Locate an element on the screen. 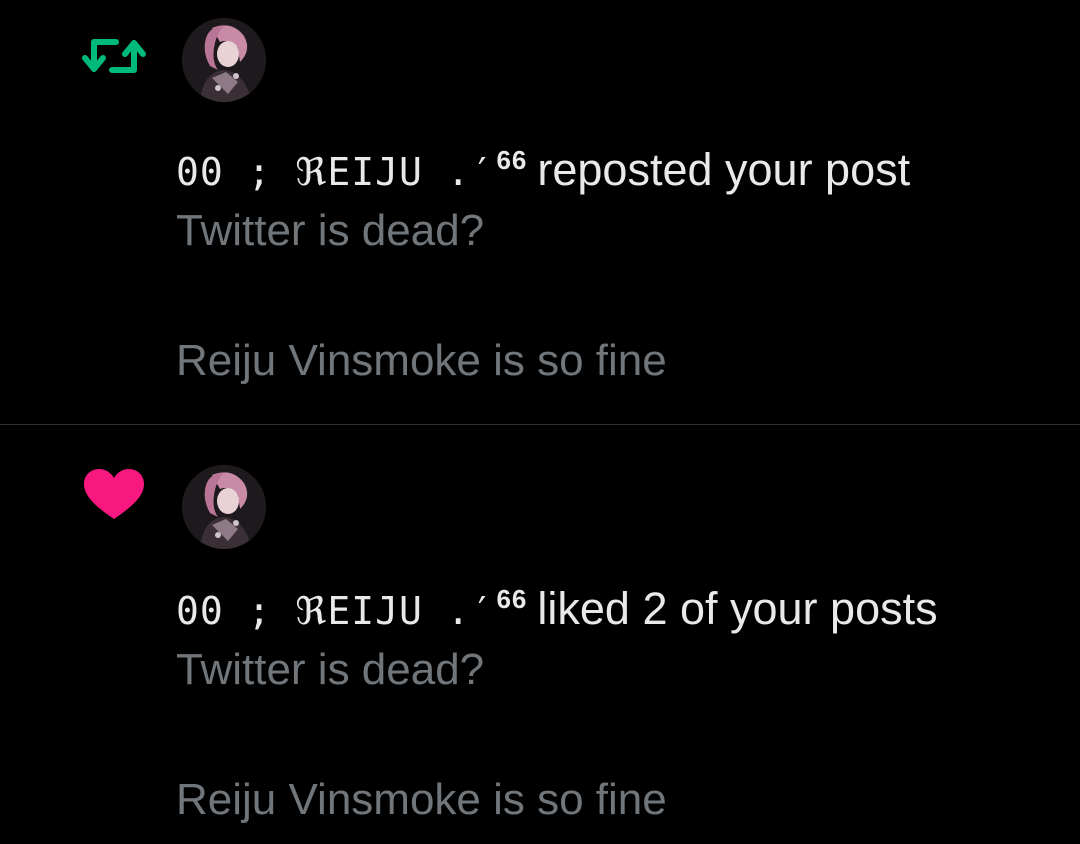  notification-headline: 00 ; ℜEIJU .′66 liked 2 of your posts is located at coordinates (557, 605).